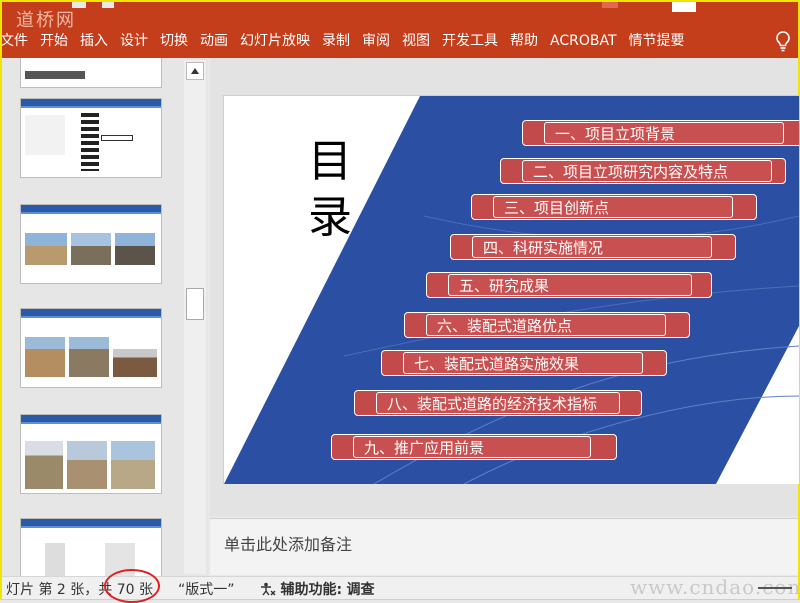  Describe the element at coordinates (664, 133) in the screenshot. I see `toc-item-label: 一、项目立项背景` at that location.